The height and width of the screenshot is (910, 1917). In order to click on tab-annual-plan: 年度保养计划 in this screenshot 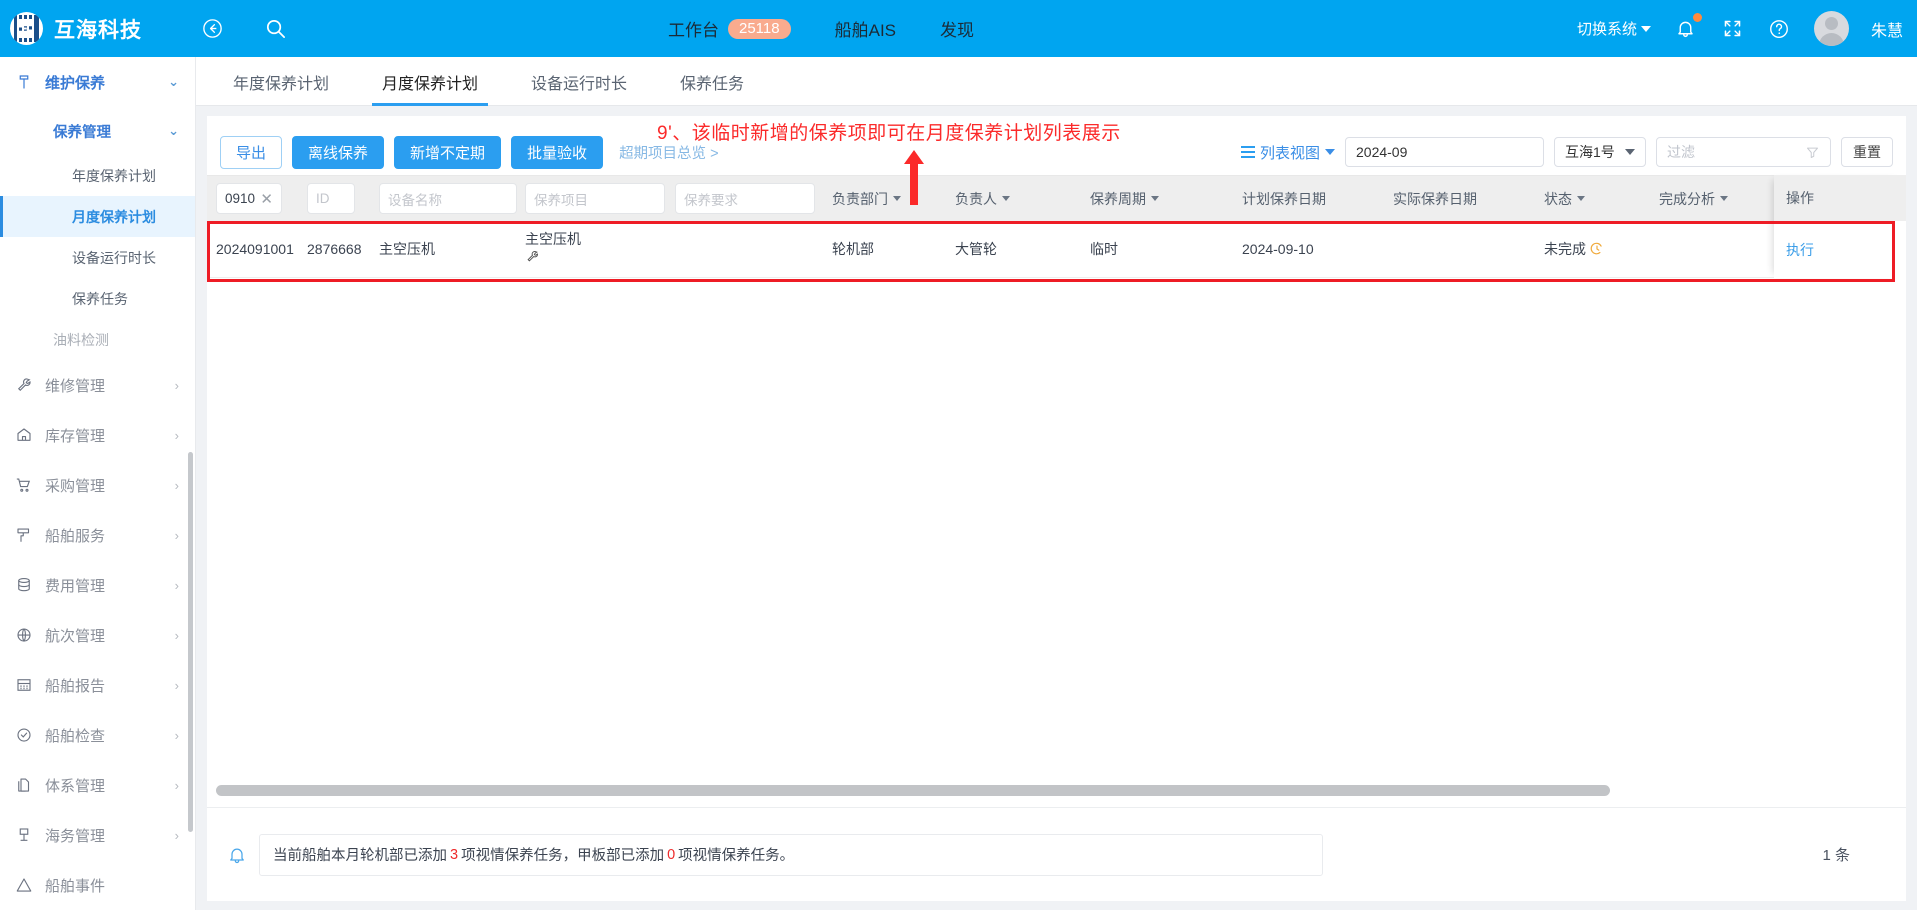, I will do `click(281, 87)`.